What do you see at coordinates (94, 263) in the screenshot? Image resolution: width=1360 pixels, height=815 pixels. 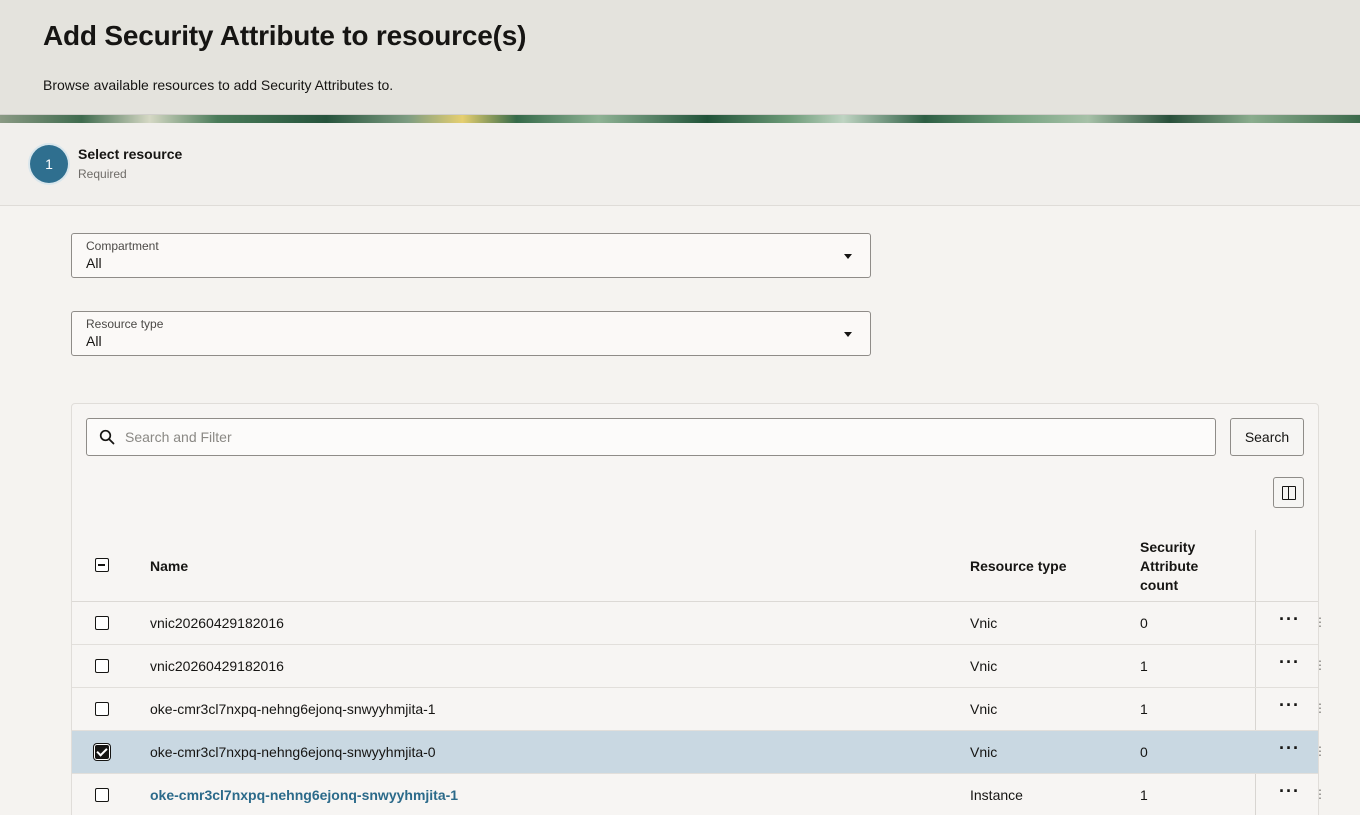 I see `compartment-value: All` at bounding box center [94, 263].